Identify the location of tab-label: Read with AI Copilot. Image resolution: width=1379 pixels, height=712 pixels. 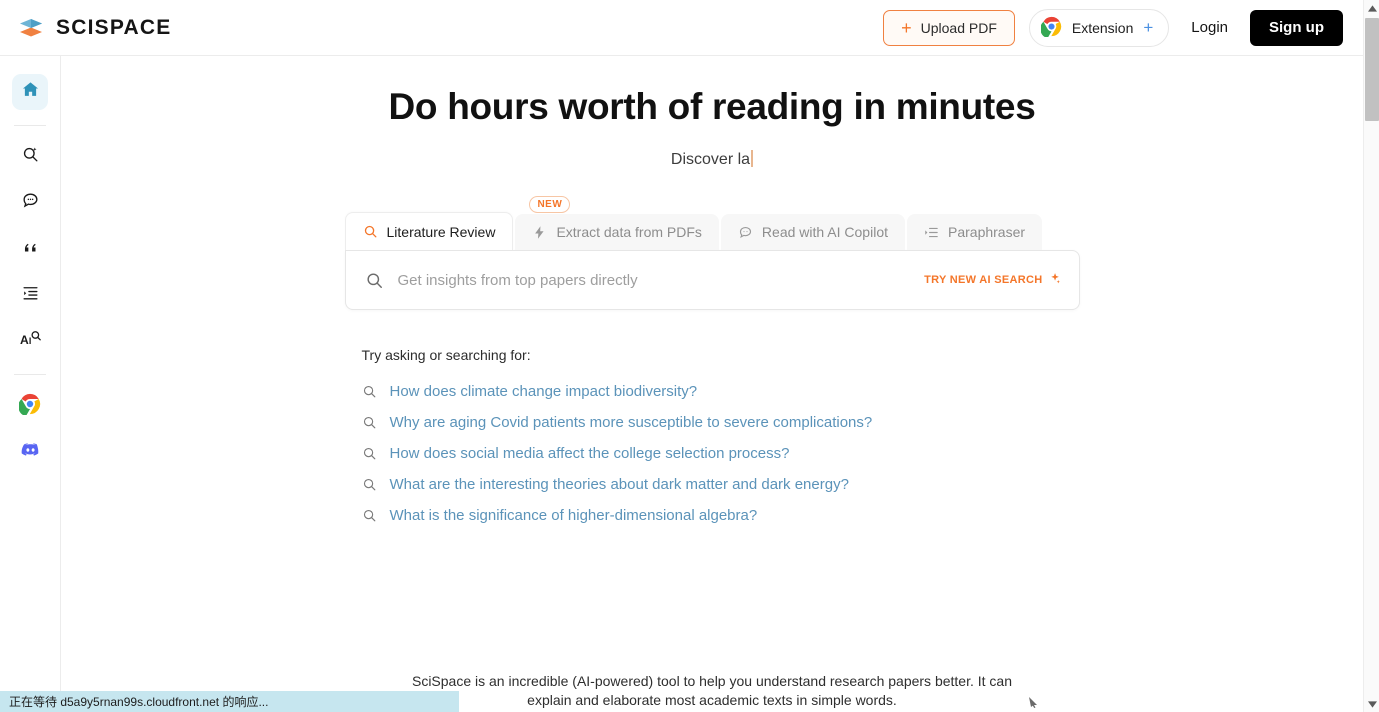
(824, 232).